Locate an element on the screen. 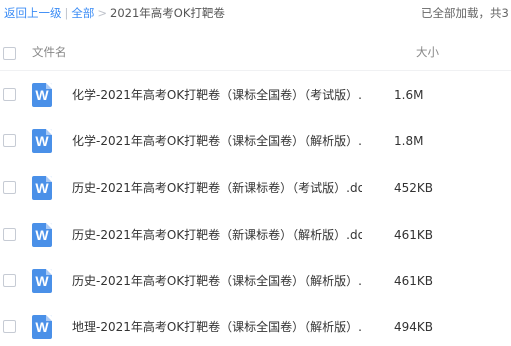 The image size is (511, 346). file-size: 494KB is located at coordinates (414, 327).